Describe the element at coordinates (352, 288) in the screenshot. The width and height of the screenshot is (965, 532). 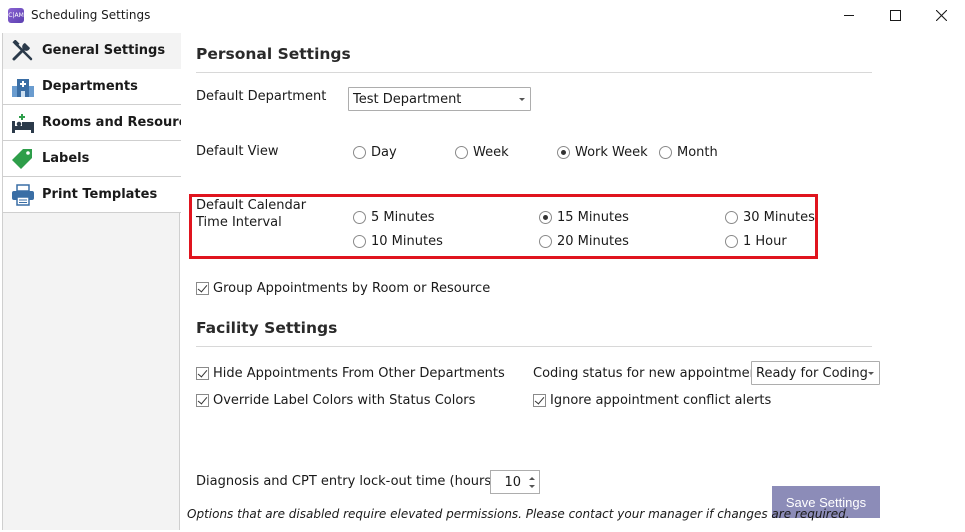
I see `checkbox-label: Group Appointments by Room or Resource` at that location.